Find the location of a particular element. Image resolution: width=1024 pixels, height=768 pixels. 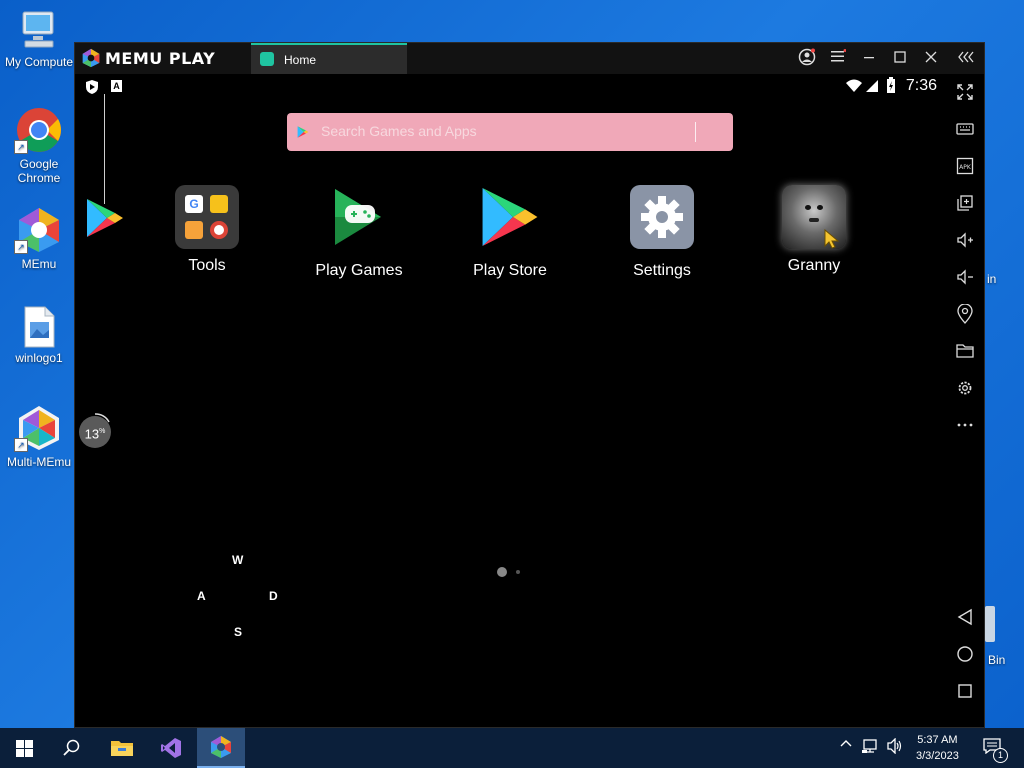

taskbar-memu is located at coordinates (221, 748).